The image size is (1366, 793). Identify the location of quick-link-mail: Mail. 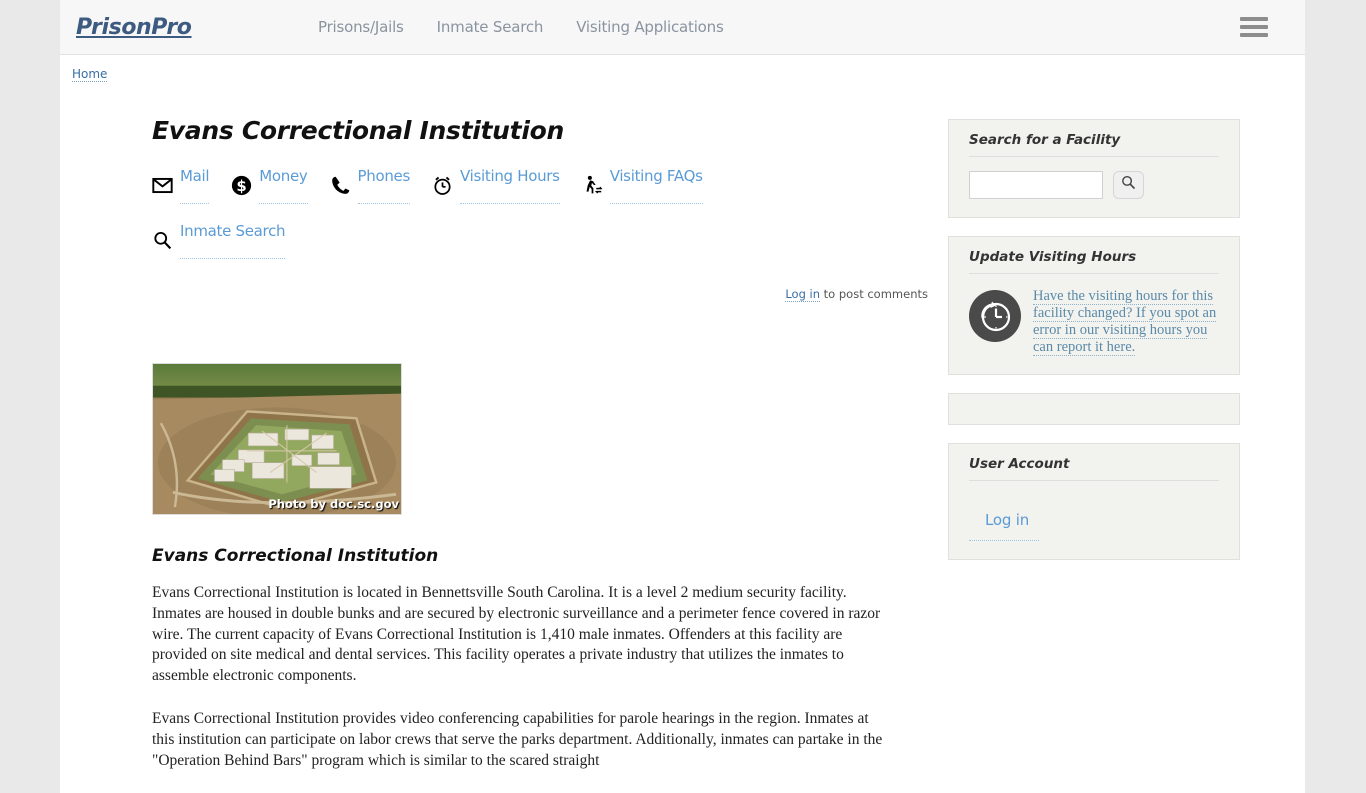
(181, 185).